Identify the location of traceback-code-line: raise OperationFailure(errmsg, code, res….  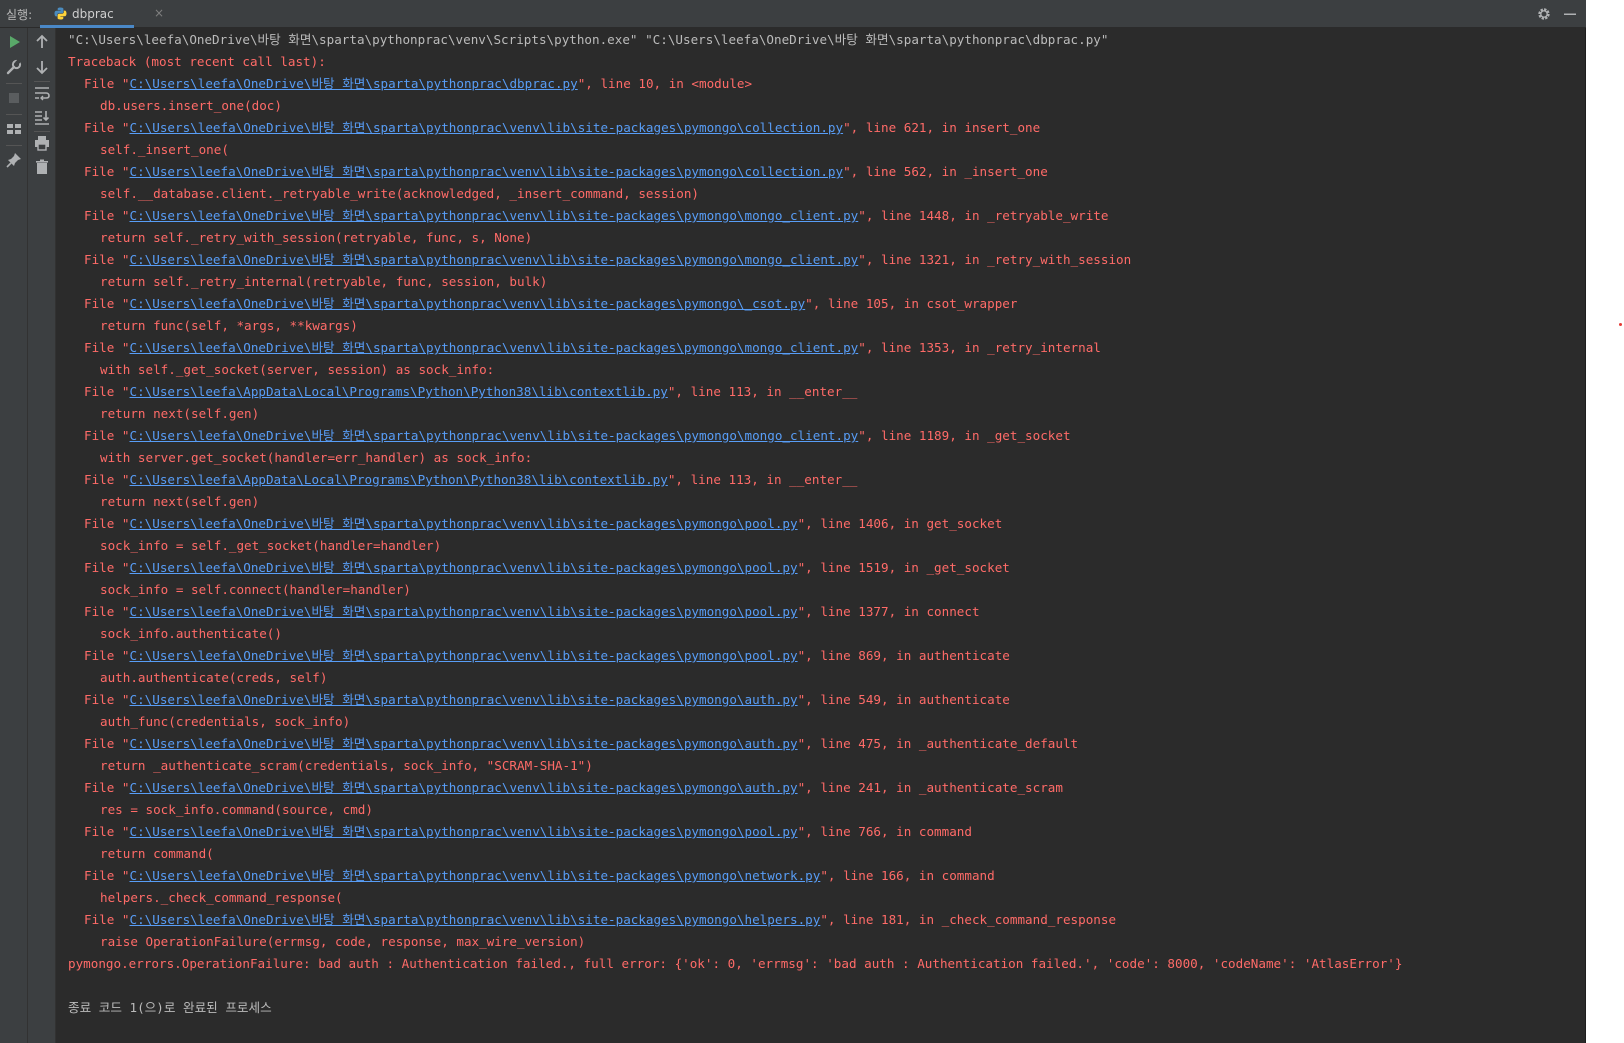
(343, 941).